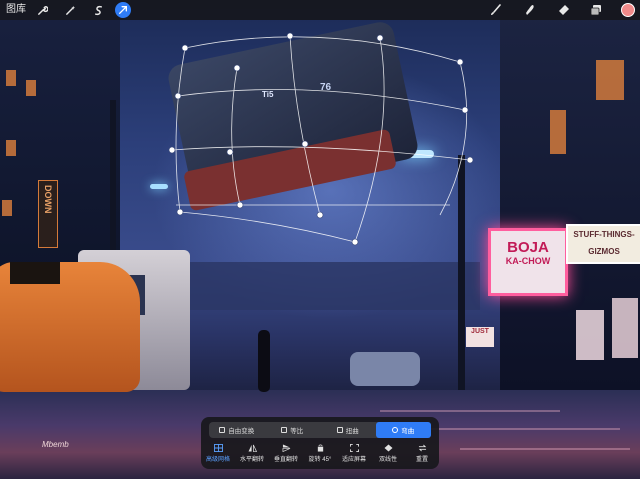 Image resolution: width=640 pixels, height=479 pixels. What do you see at coordinates (70, 10) in the screenshot?
I see `magic-wand-icon` at bounding box center [70, 10].